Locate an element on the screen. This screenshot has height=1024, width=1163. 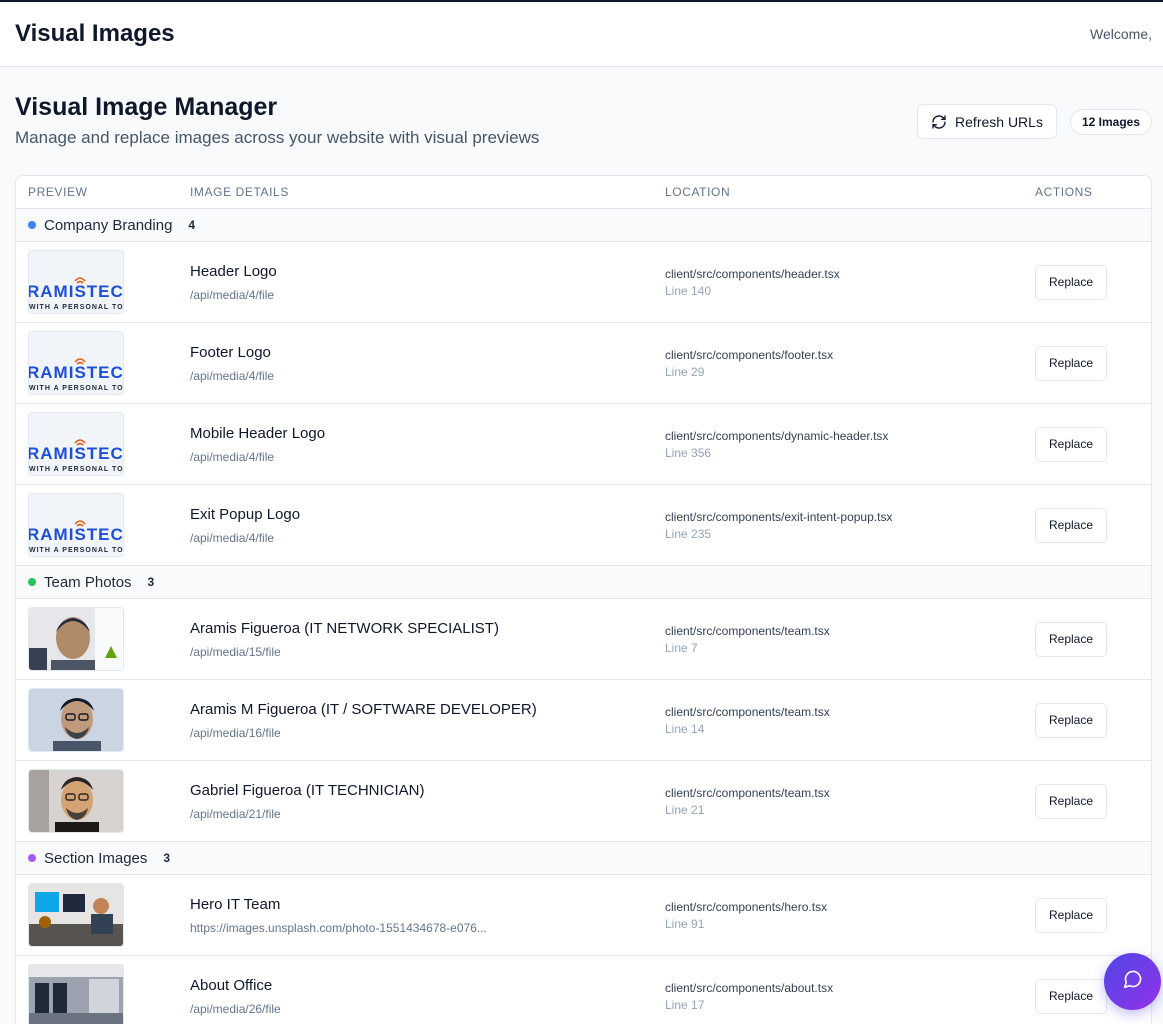
location-cell: client/src/components/about.tsx Line 17 is located at coordinates (850, 996).